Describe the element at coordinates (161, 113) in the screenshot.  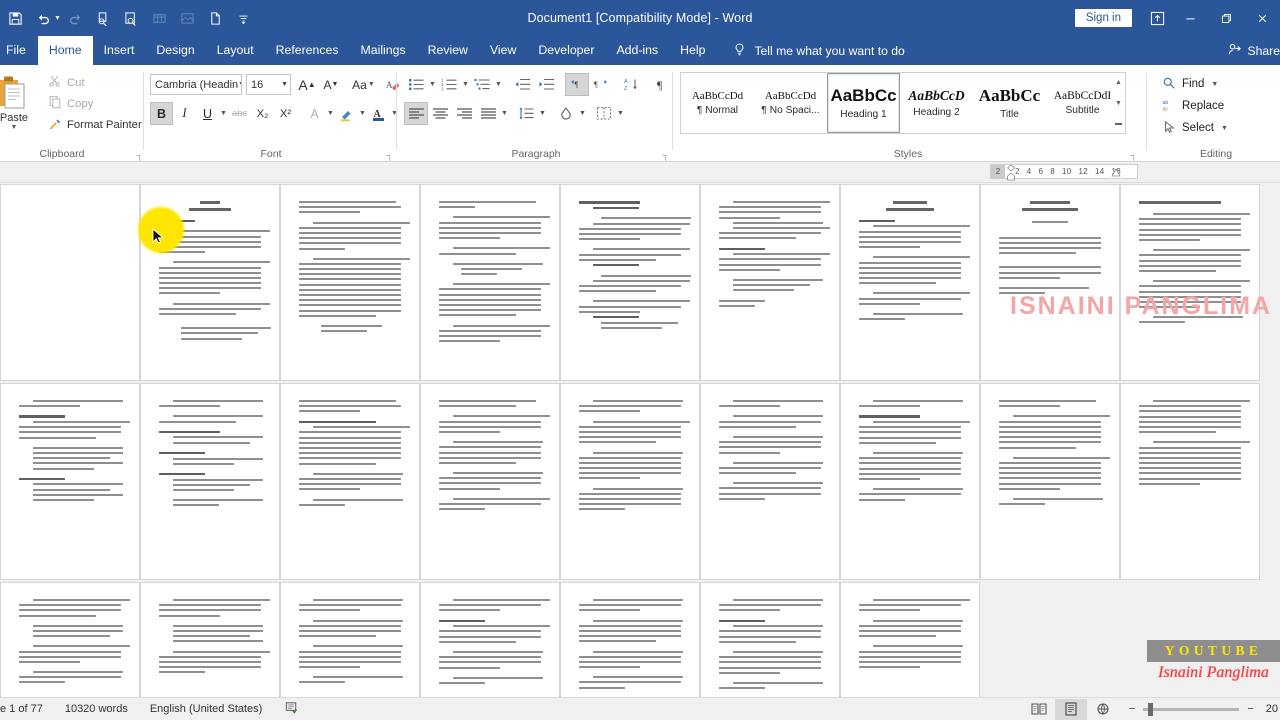
I see `bold-button: B` at that location.